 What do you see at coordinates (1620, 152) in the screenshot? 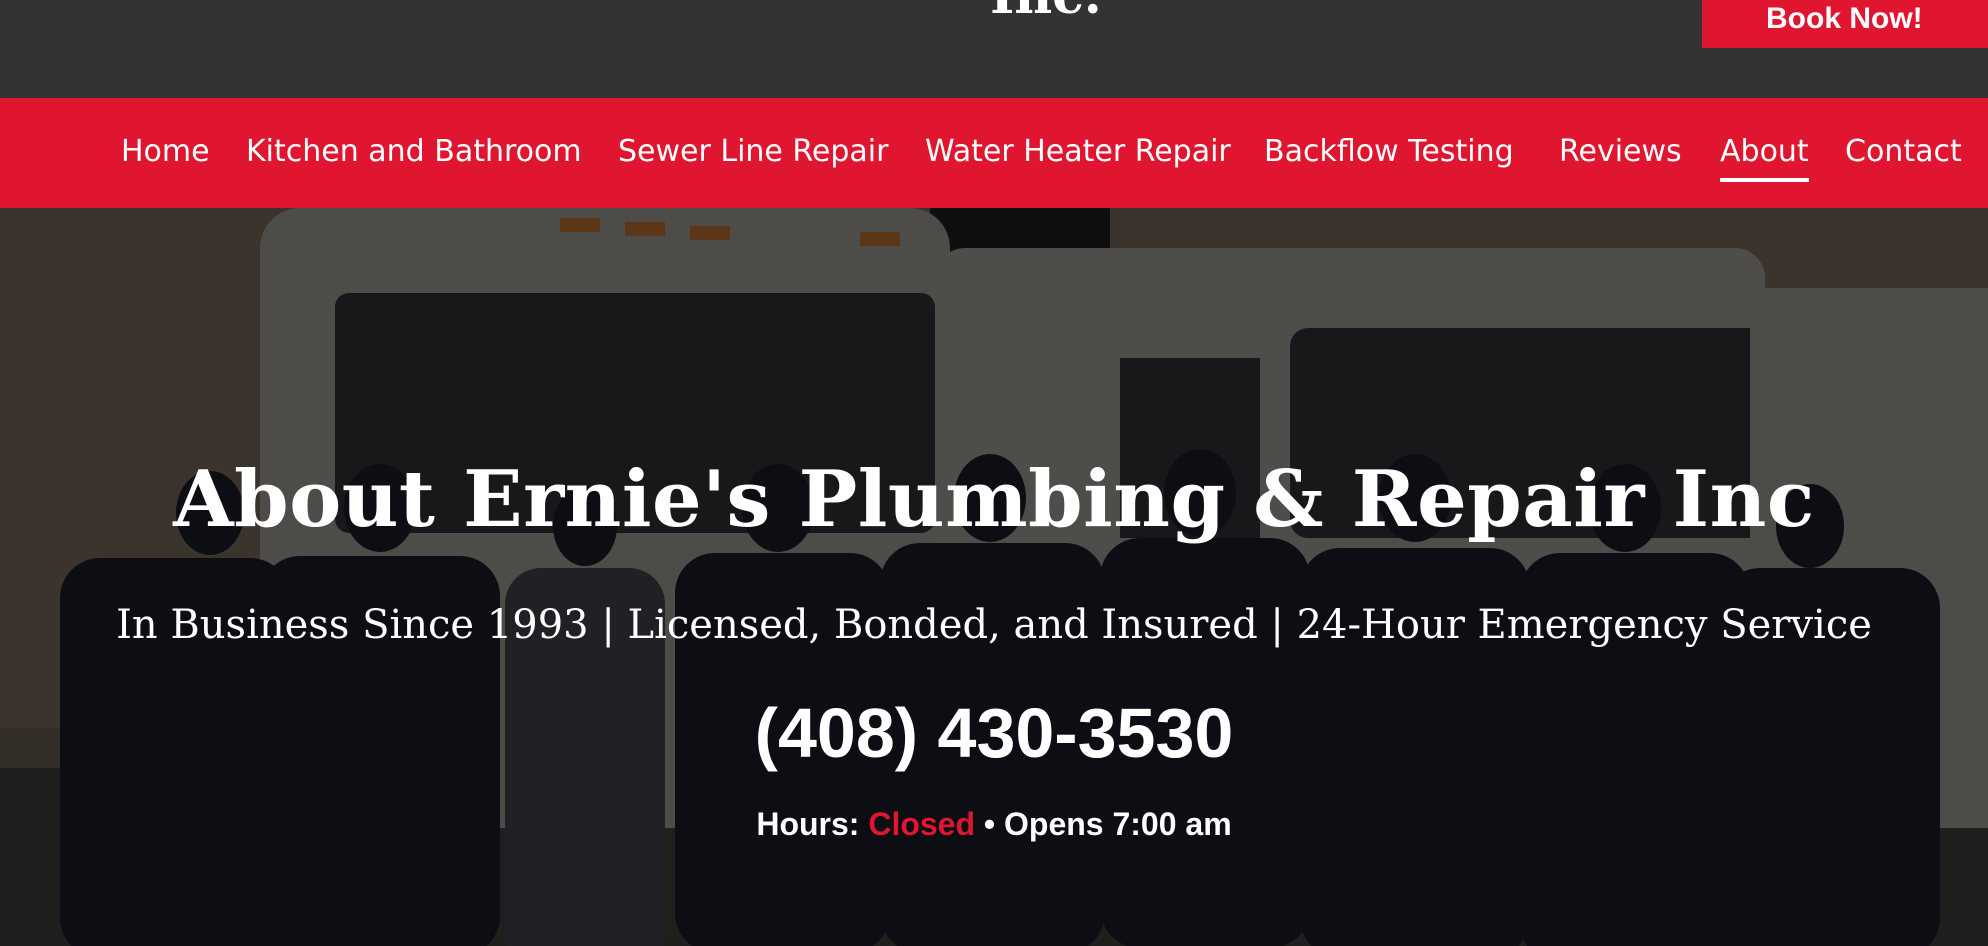
I see `nav-item-reviews: Reviews` at bounding box center [1620, 152].